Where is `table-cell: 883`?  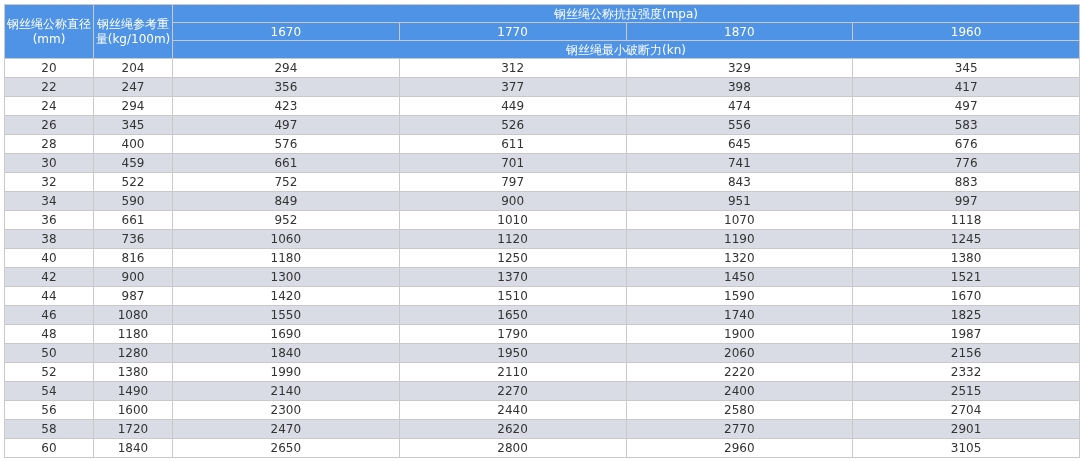
table-cell: 883 is located at coordinates (966, 182).